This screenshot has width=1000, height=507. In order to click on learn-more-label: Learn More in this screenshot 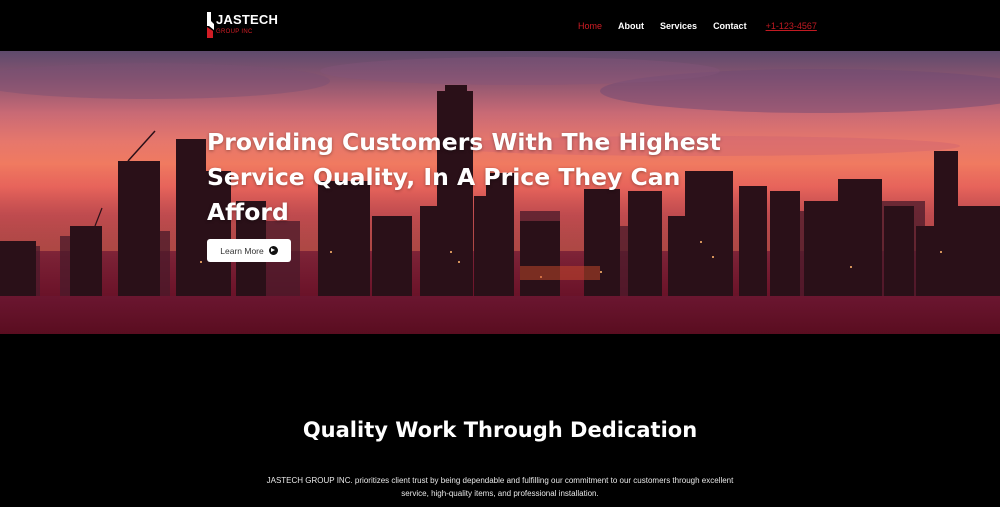, I will do `click(242, 250)`.